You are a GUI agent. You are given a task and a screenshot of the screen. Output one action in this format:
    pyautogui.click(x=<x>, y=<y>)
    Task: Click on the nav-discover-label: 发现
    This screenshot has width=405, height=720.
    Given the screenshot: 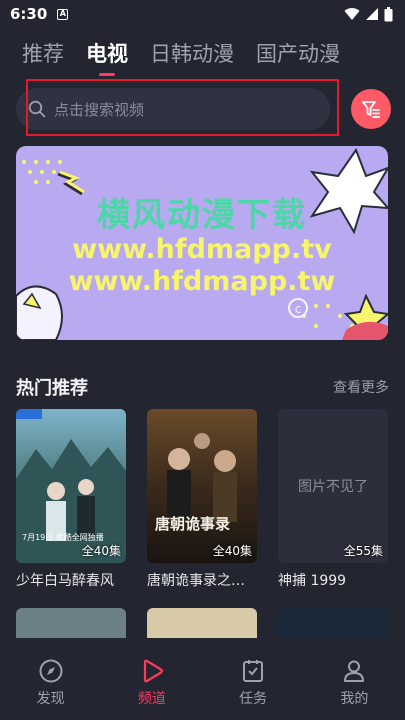 What is the action you would take?
    pyautogui.click(x=50, y=699)
    